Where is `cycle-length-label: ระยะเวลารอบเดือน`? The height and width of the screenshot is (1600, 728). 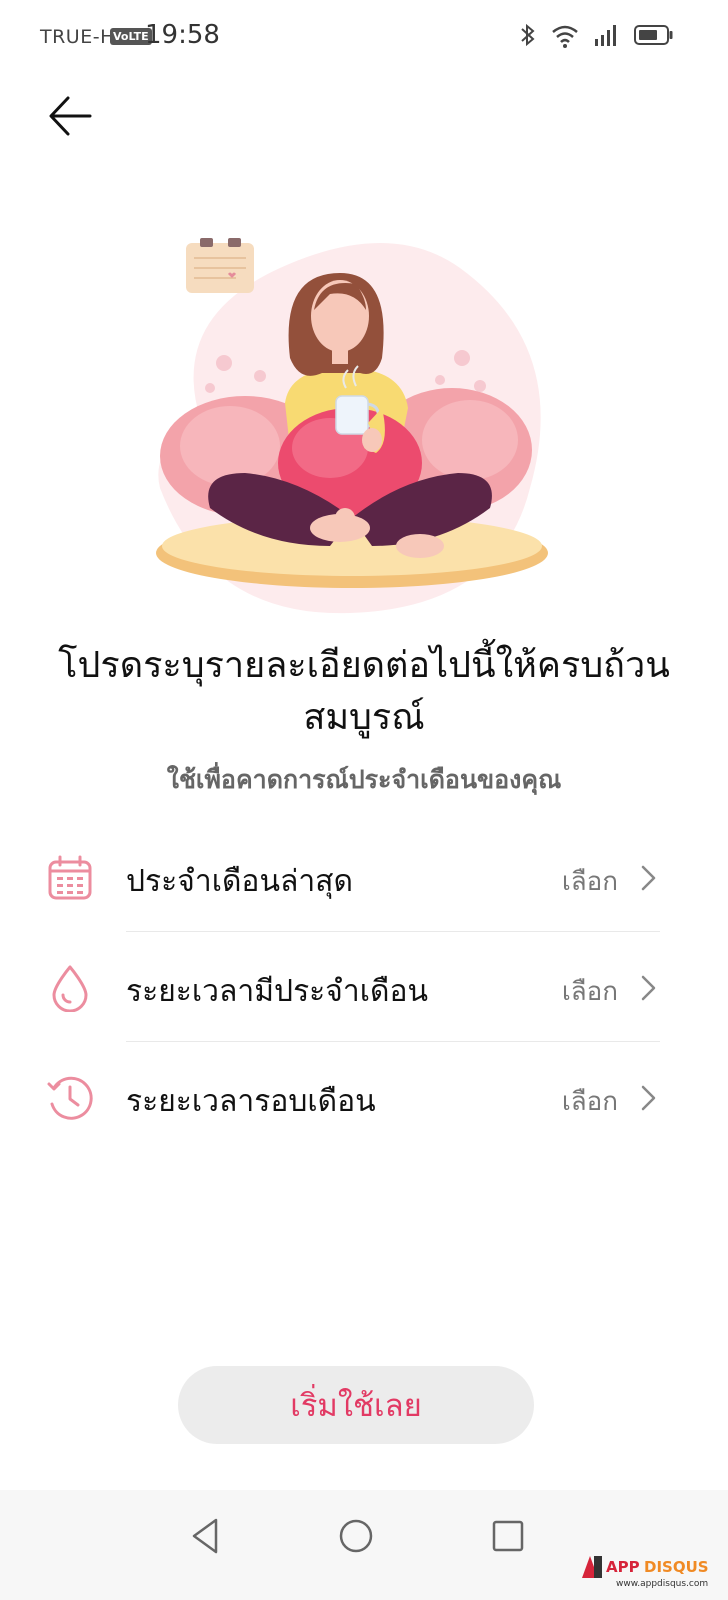 cycle-length-label: ระยะเวลารอบเดือน is located at coordinates (251, 1101).